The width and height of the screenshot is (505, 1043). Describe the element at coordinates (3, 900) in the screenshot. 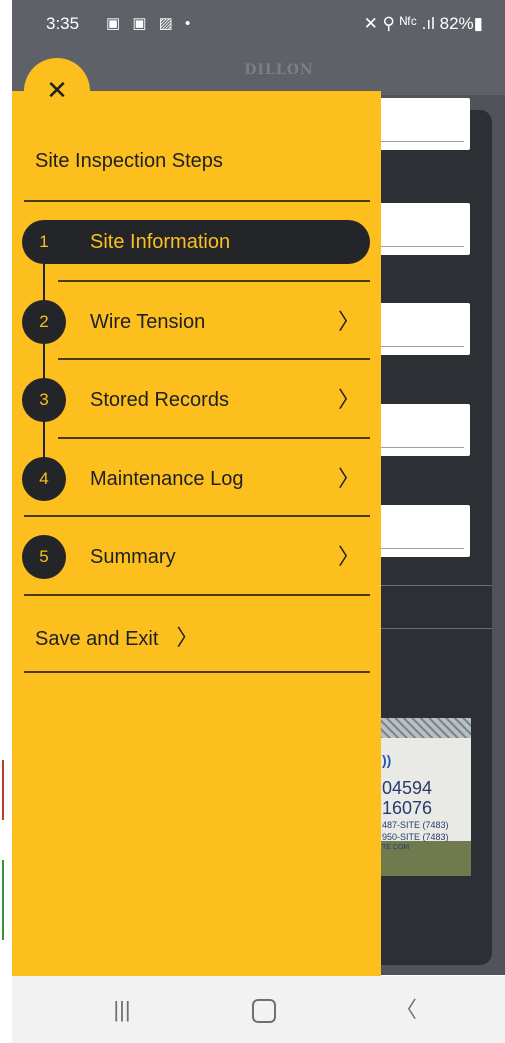

I see `edge-mark-green` at that location.